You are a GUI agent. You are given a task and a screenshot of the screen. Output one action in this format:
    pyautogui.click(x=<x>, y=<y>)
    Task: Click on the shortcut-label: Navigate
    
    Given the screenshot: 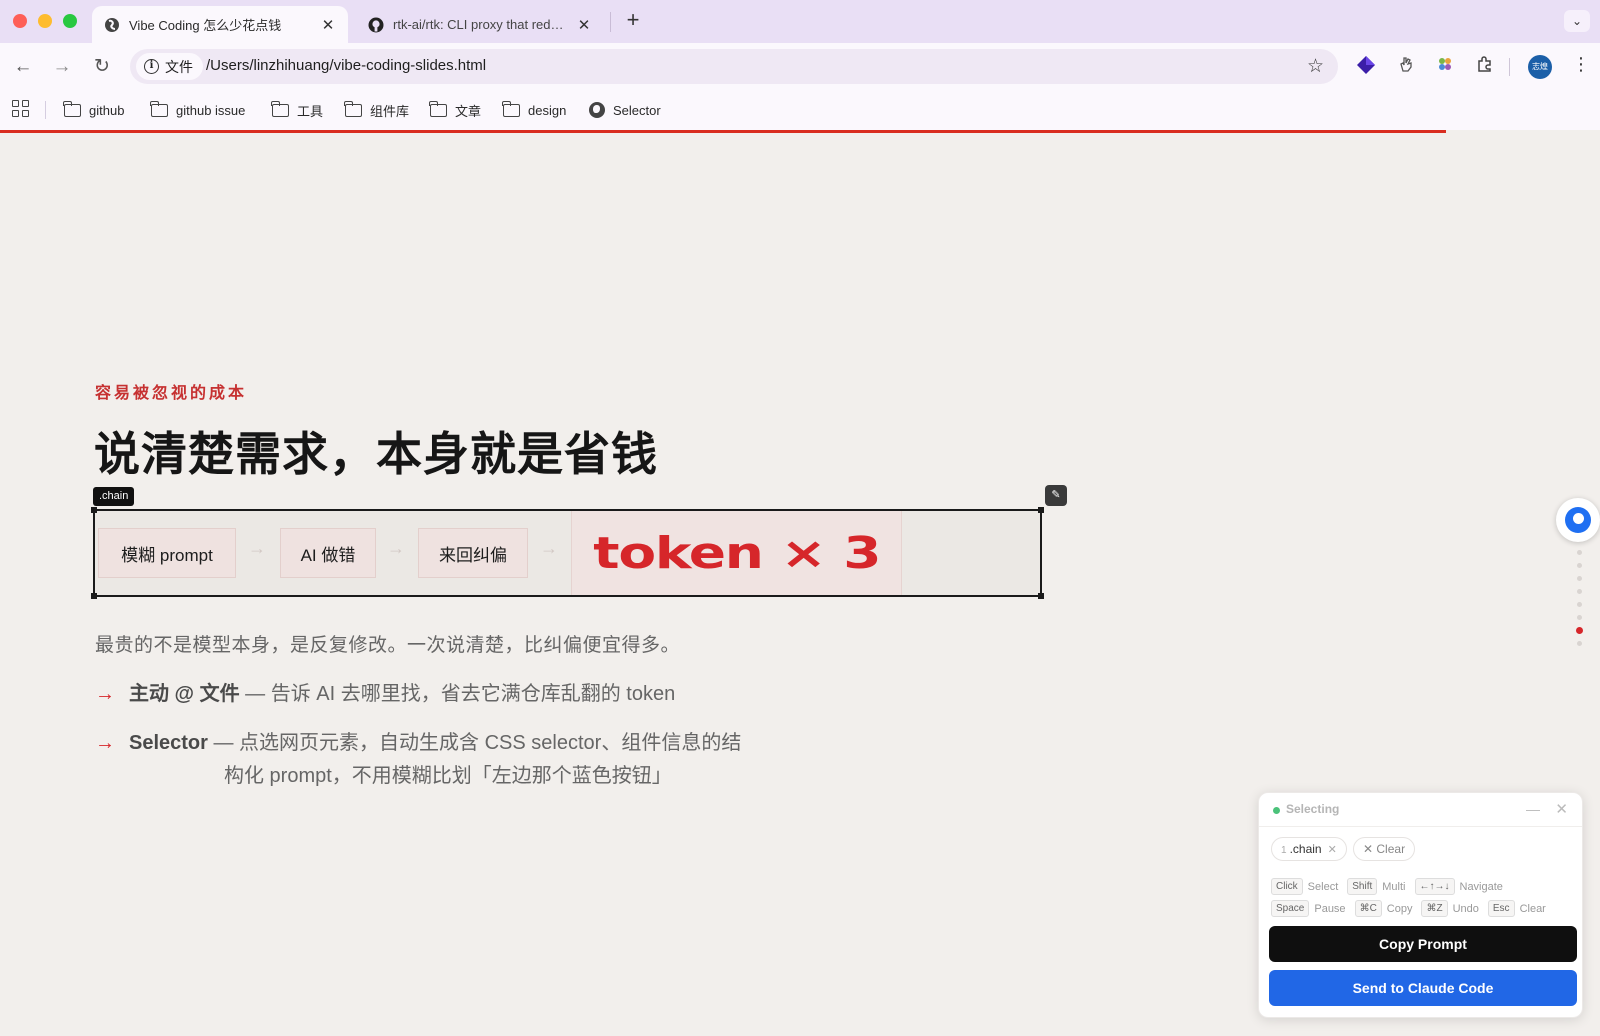 What is the action you would take?
    pyautogui.click(x=1481, y=886)
    